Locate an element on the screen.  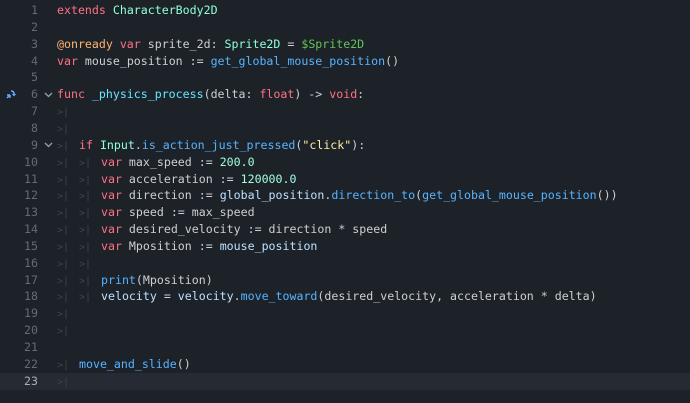
line-number: 18 is located at coordinates (31, 296).